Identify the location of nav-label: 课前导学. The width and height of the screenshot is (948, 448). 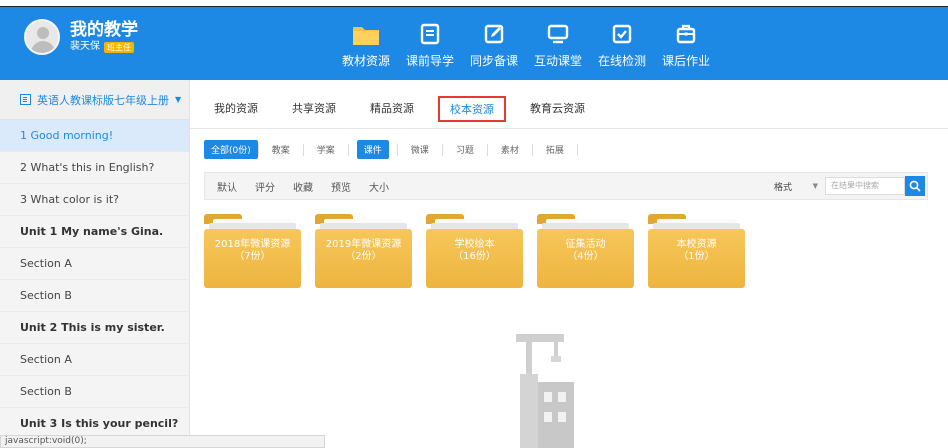
(429, 61).